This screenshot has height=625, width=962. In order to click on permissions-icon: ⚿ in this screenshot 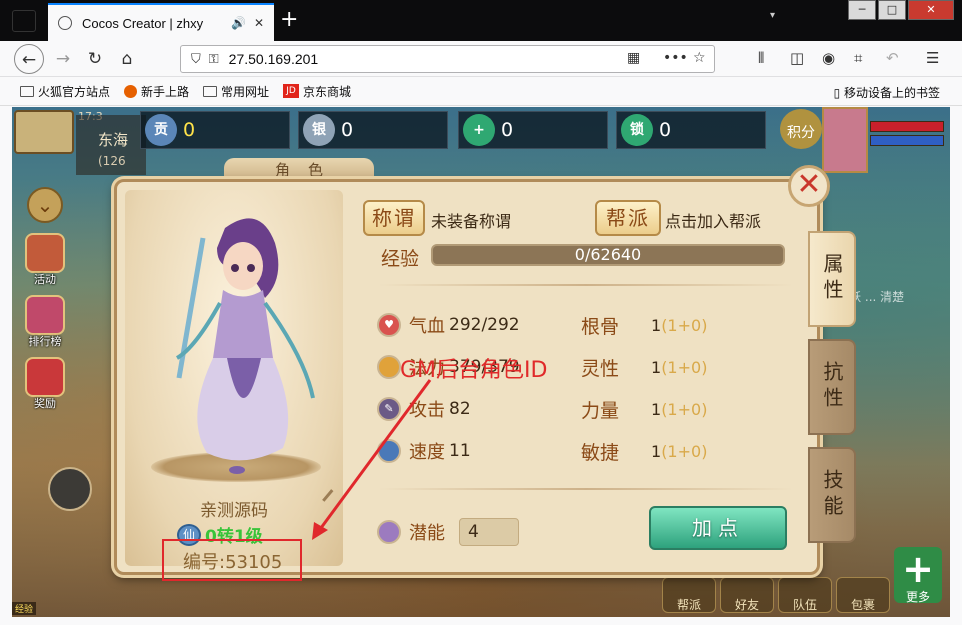, I will do `click(214, 59)`.